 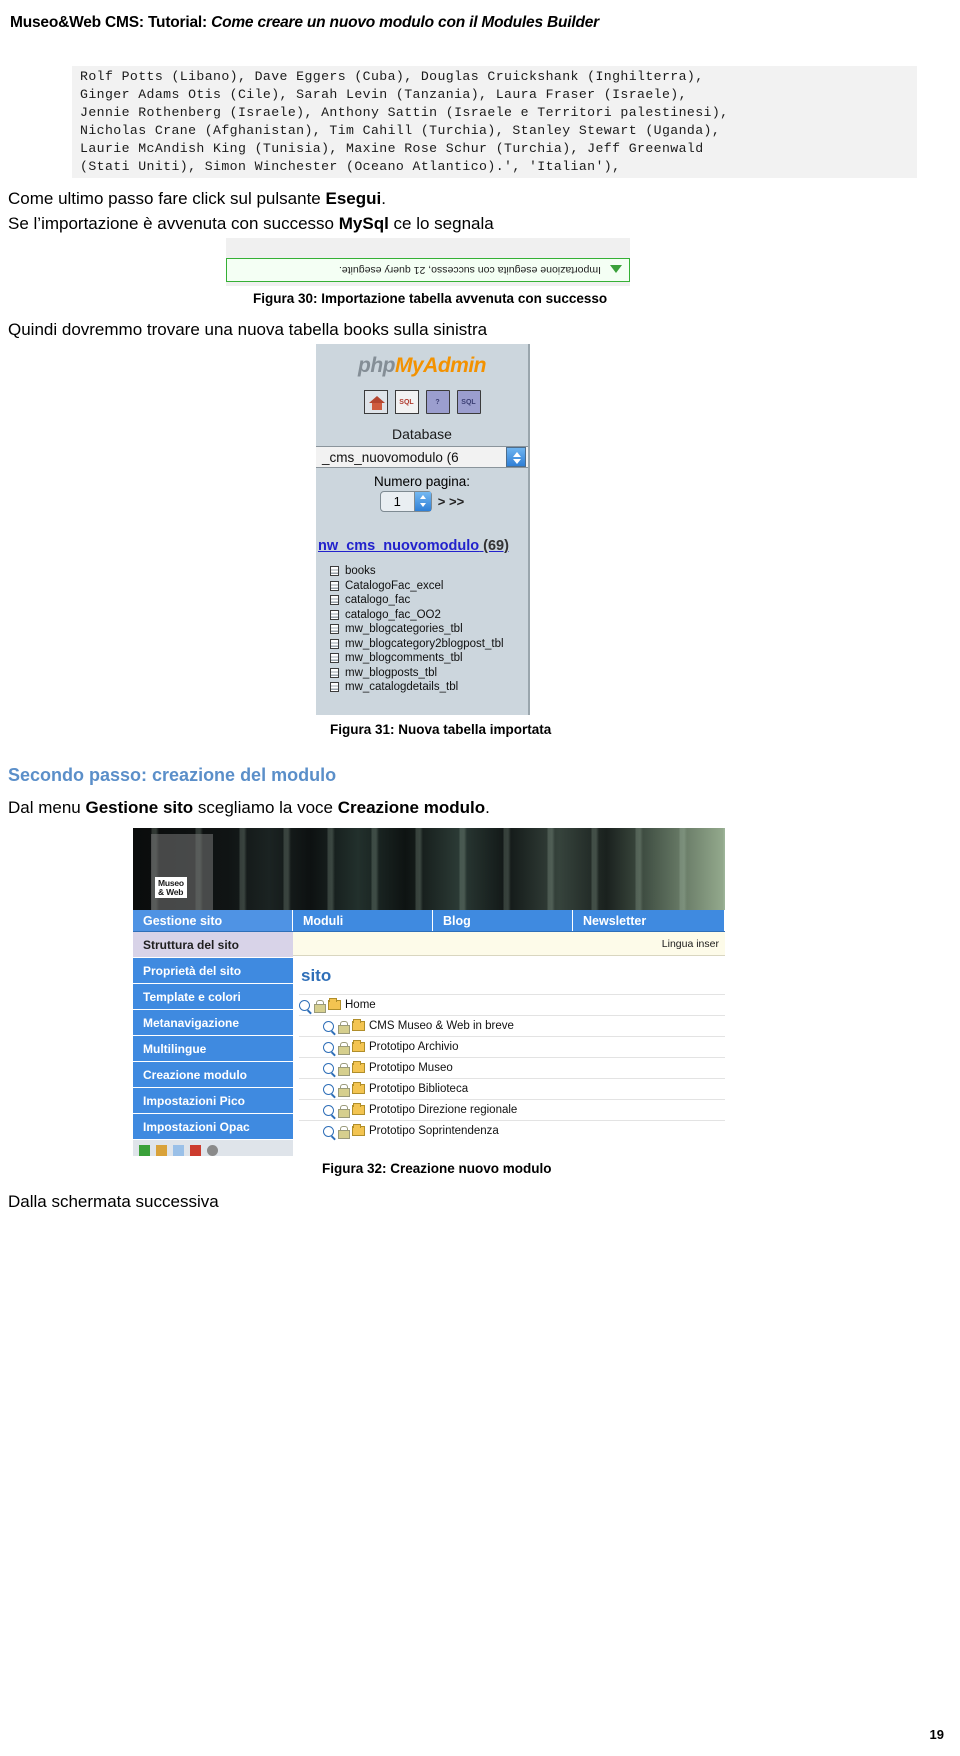 What do you see at coordinates (429, 600) in the screenshot?
I see `list-item: catalogo_fac` at bounding box center [429, 600].